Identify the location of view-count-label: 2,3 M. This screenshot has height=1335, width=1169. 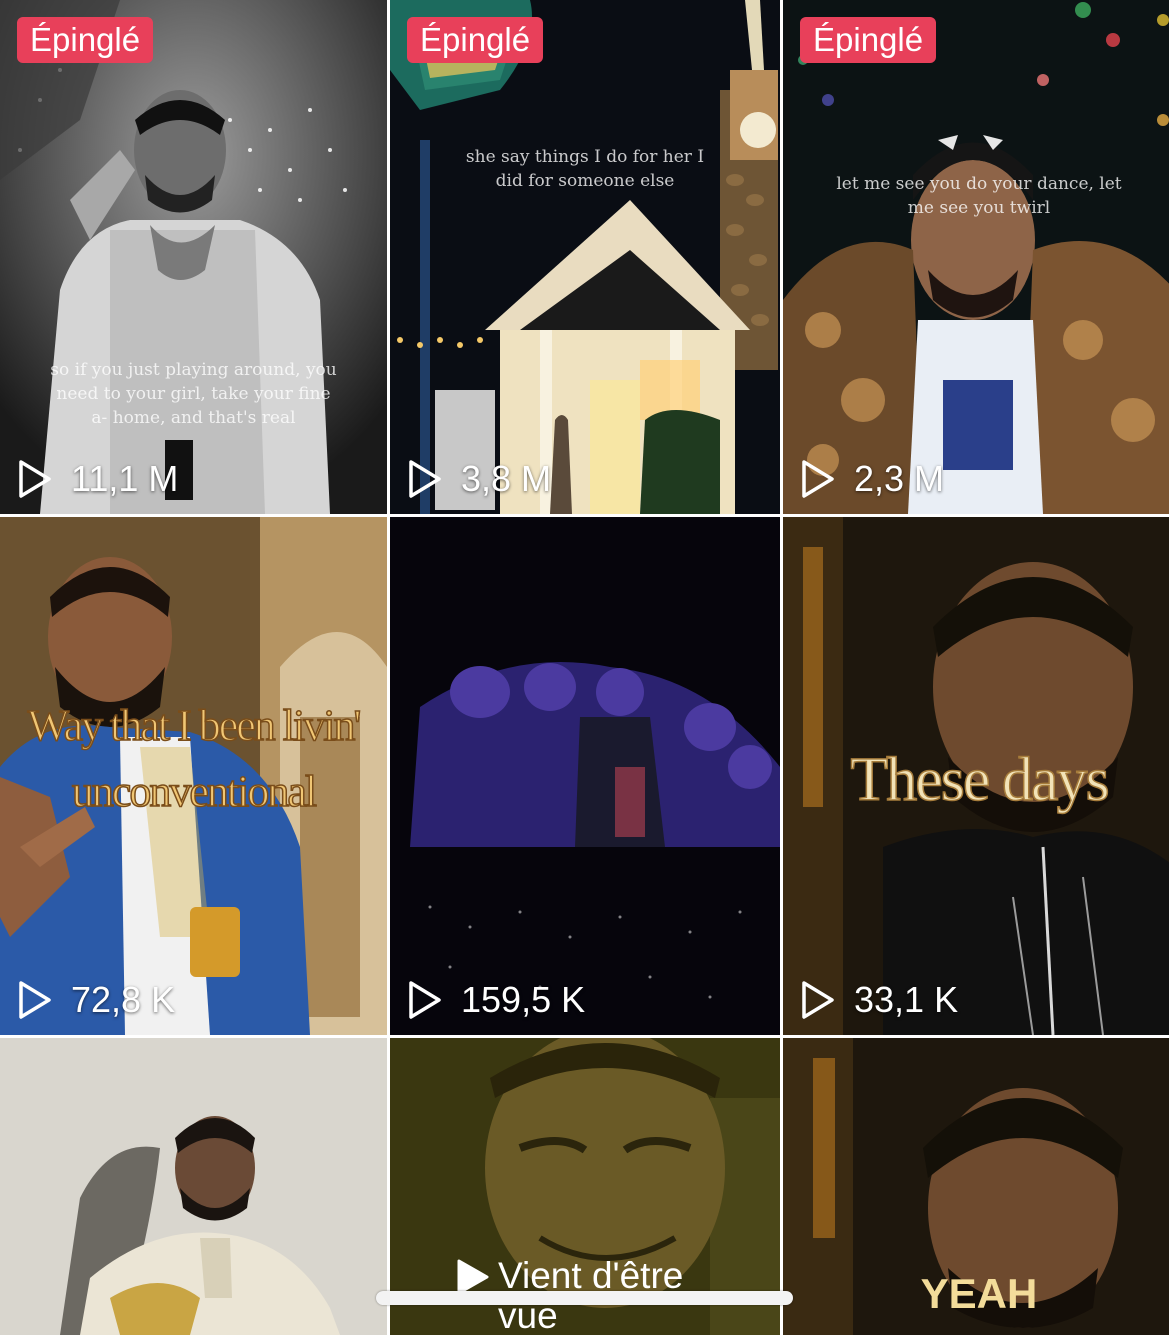
(899, 478).